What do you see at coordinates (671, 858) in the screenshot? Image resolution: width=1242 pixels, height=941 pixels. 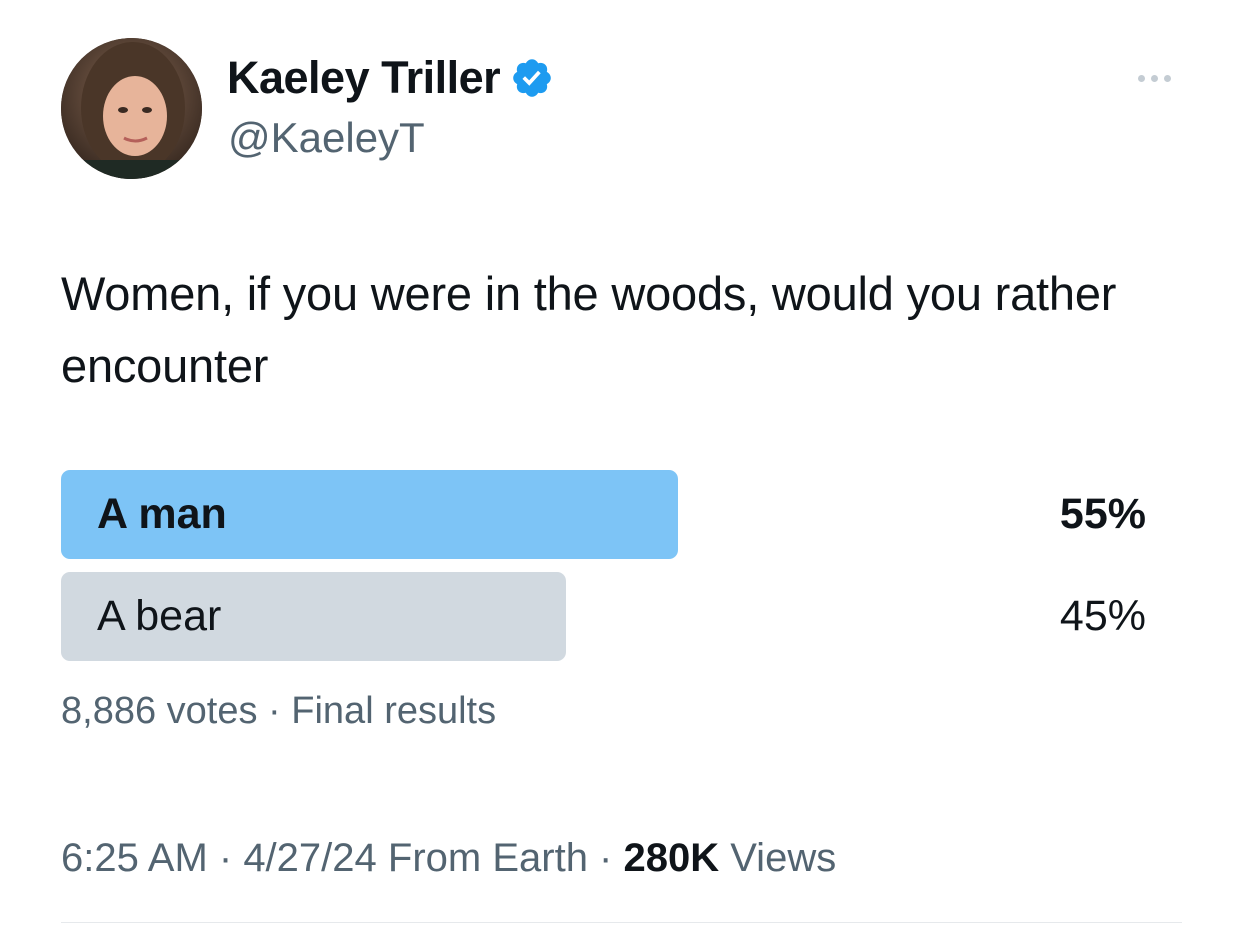 I see `views-count: 280K` at bounding box center [671, 858].